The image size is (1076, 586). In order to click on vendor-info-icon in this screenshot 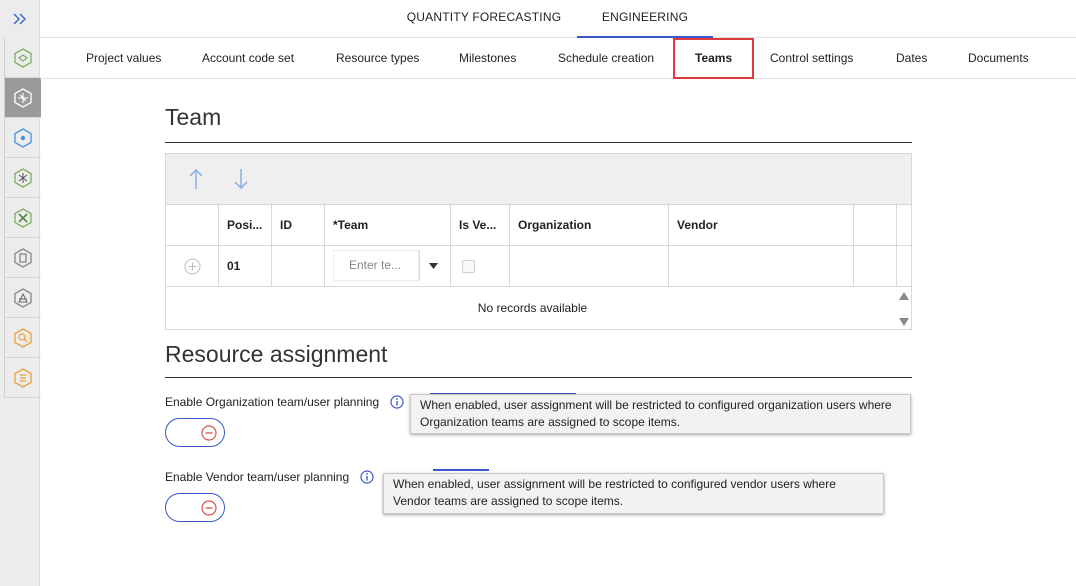, I will do `click(367, 477)`.